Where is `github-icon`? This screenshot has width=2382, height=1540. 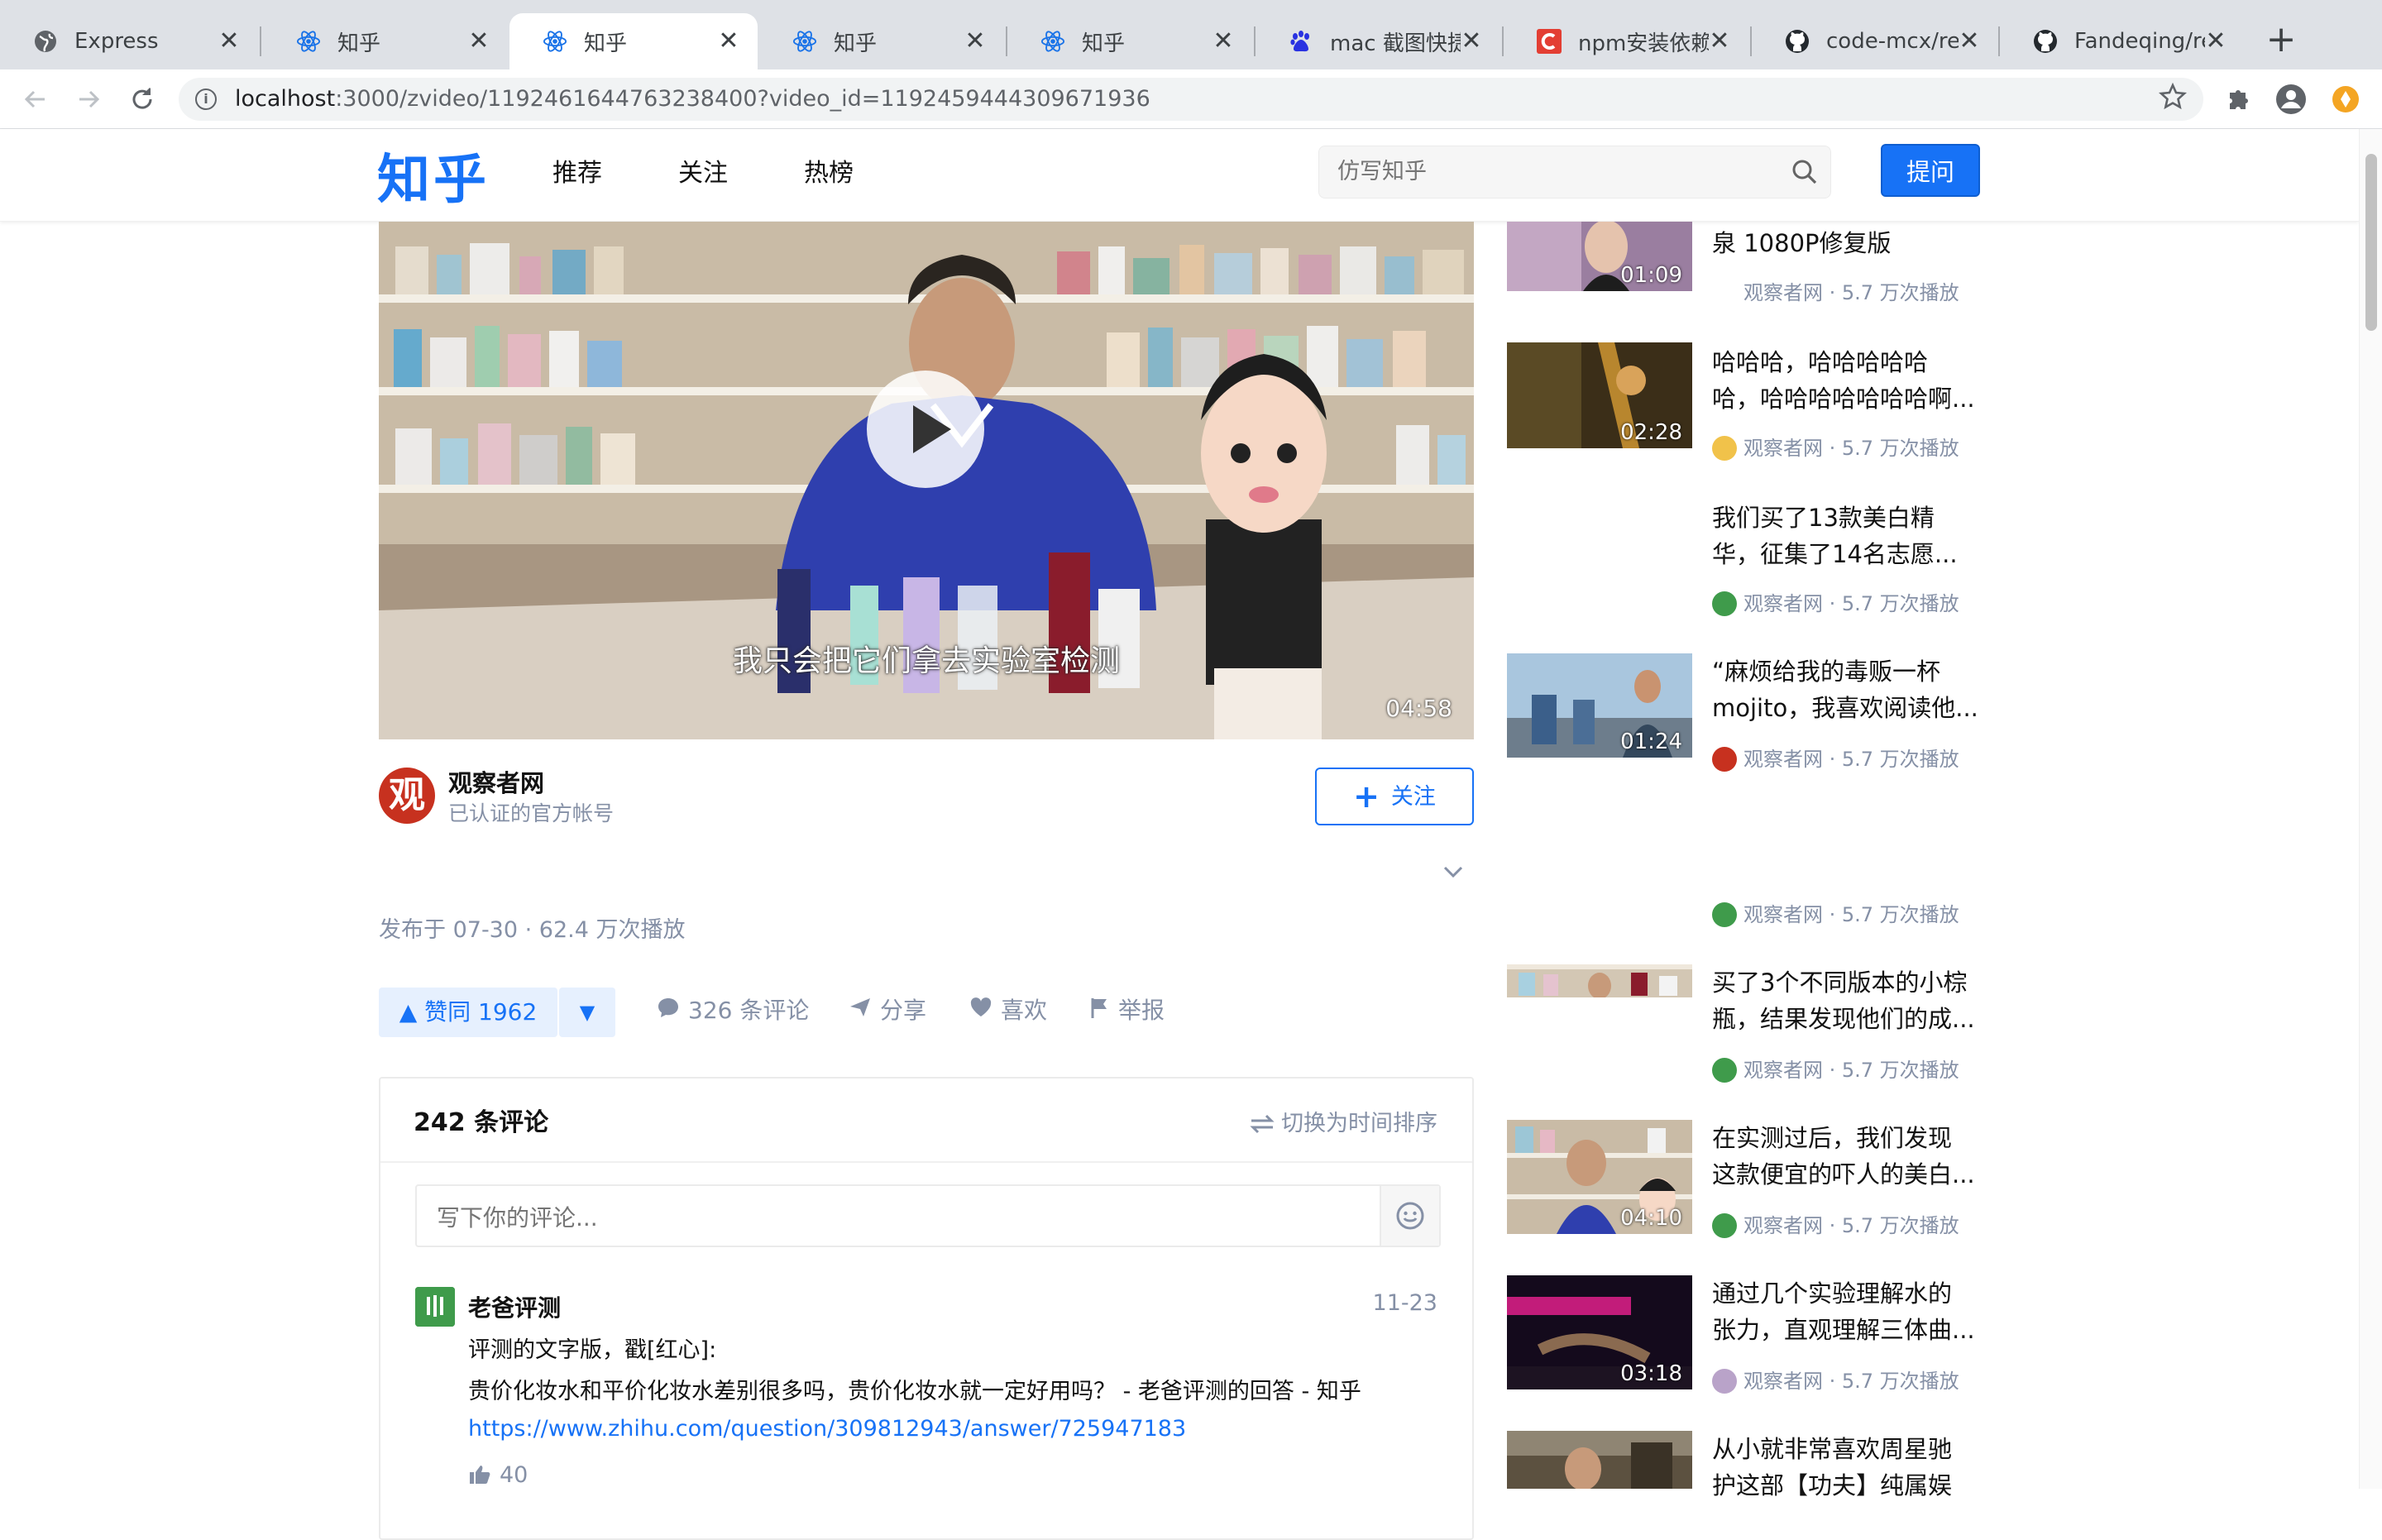
github-icon is located at coordinates (1797, 41).